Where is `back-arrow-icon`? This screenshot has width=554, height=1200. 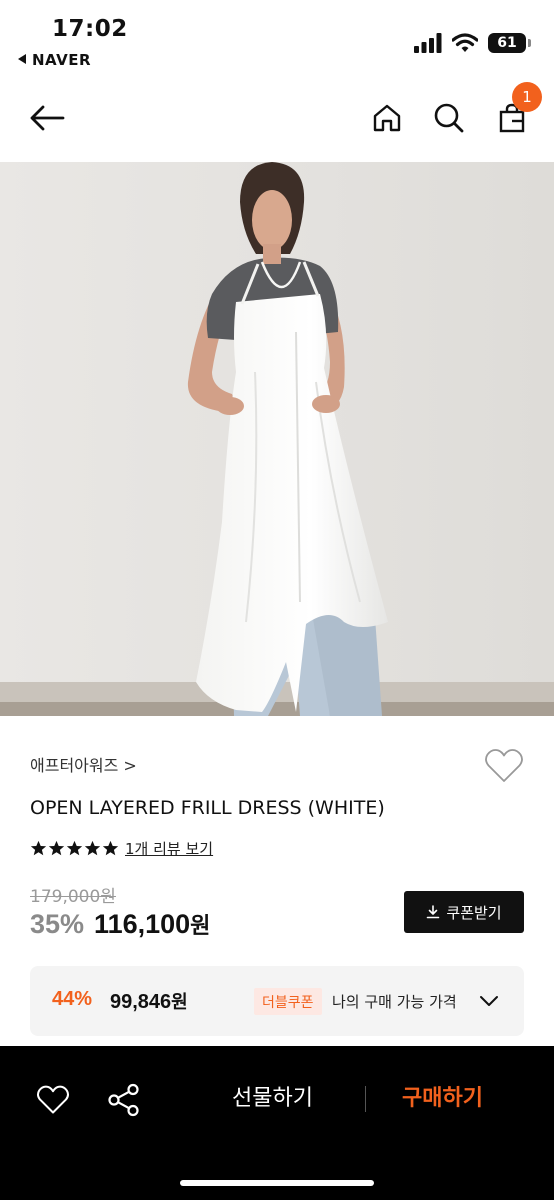
back-arrow-icon is located at coordinates (47, 118).